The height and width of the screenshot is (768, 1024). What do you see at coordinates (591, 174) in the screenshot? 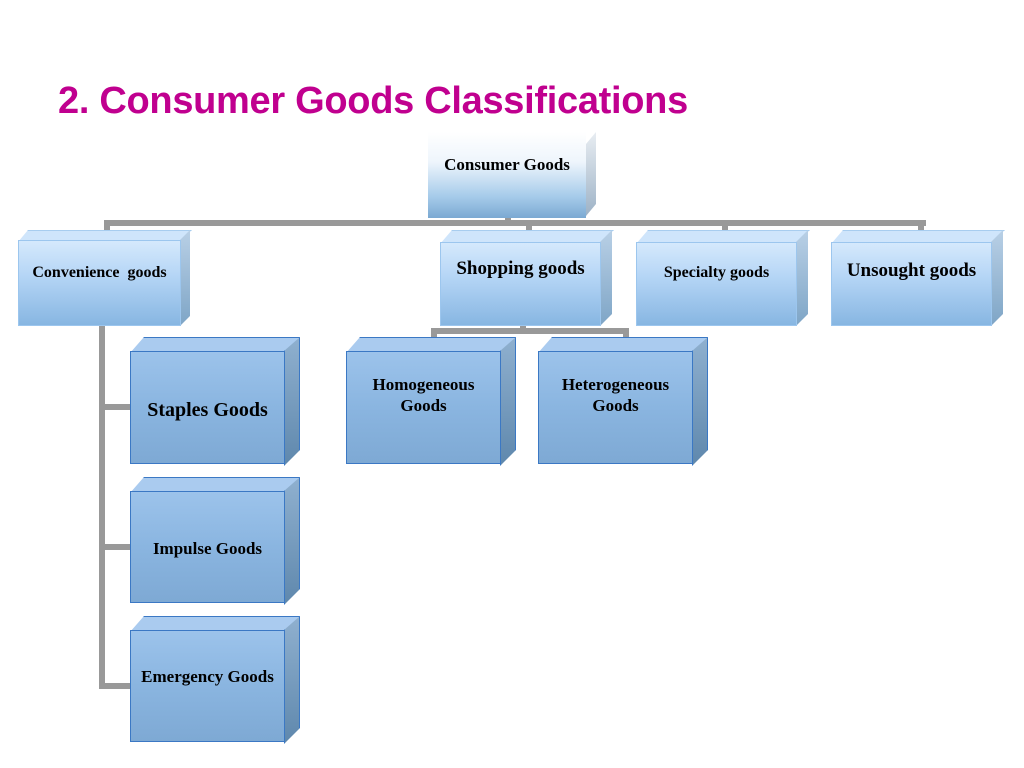
I see `root-box-side` at bounding box center [591, 174].